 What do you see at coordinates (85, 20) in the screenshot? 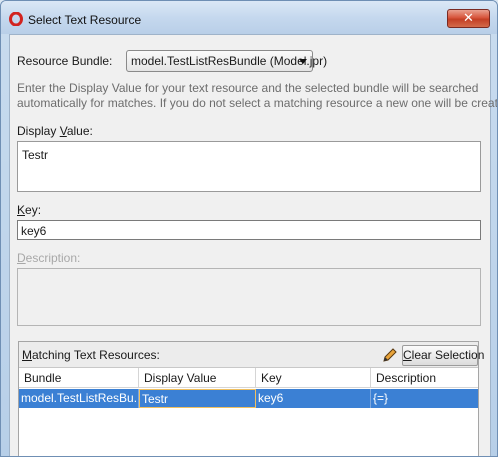
I see `window-title: Select Text Resource` at bounding box center [85, 20].